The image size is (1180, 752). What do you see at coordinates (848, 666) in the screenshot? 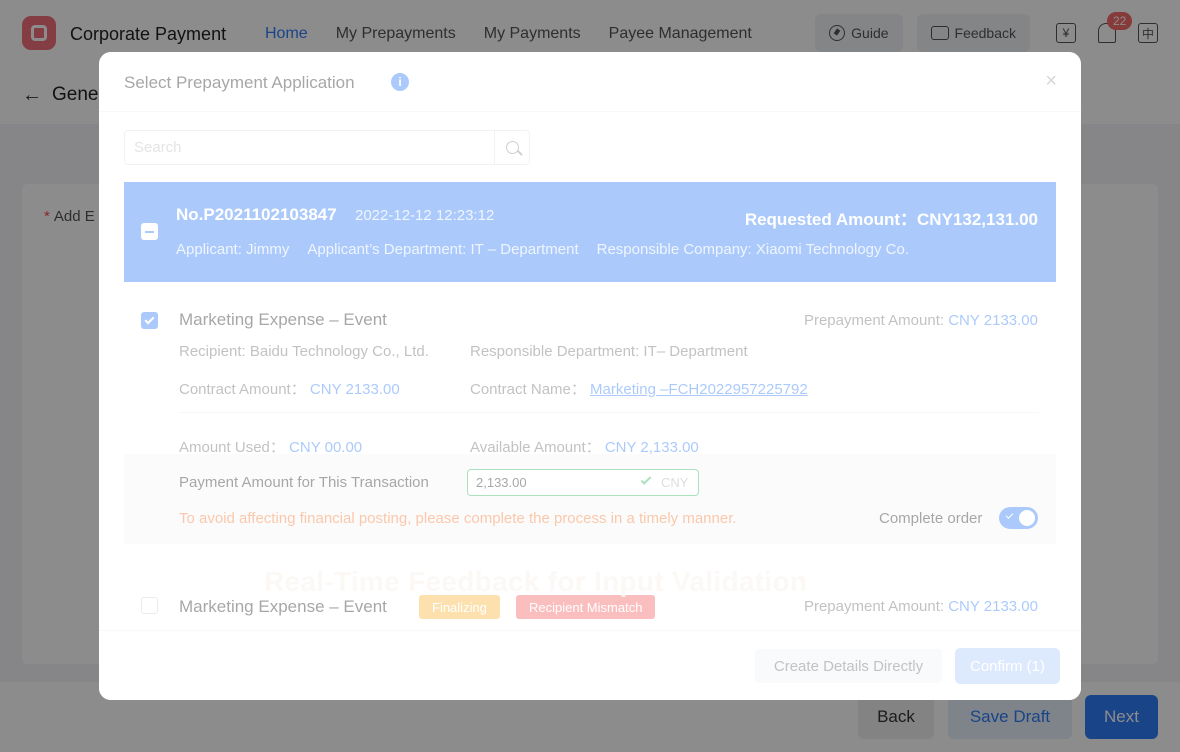
I see `create-details-button: Create Details Directly` at bounding box center [848, 666].